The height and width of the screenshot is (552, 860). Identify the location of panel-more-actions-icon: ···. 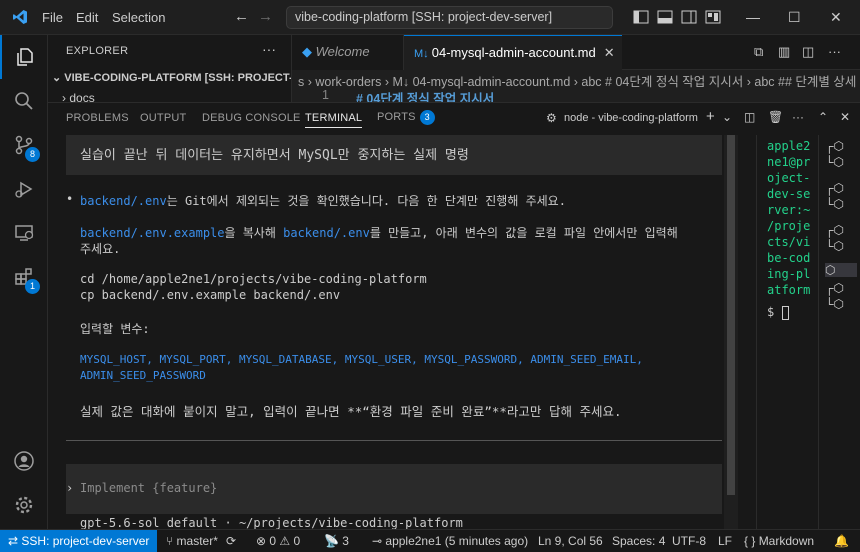
(798, 117).